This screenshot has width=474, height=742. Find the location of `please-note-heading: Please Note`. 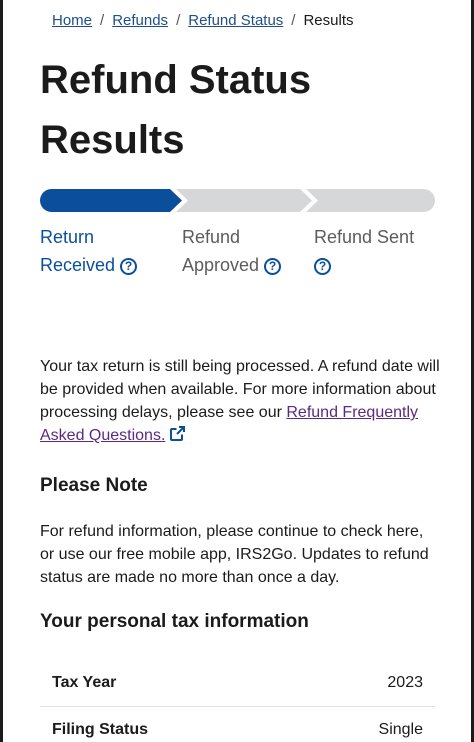

please-note-heading: Please Note is located at coordinates (94, 485).